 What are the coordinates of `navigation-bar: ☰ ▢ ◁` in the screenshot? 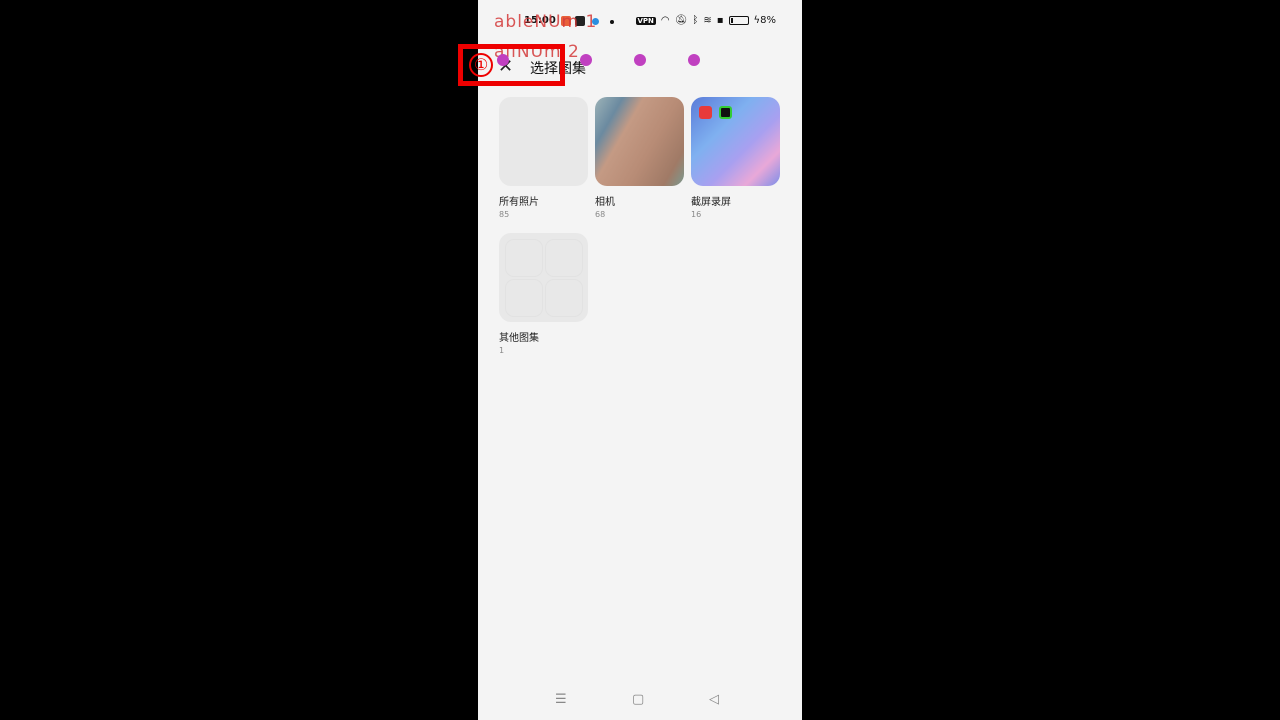 It's located at (640, 700).